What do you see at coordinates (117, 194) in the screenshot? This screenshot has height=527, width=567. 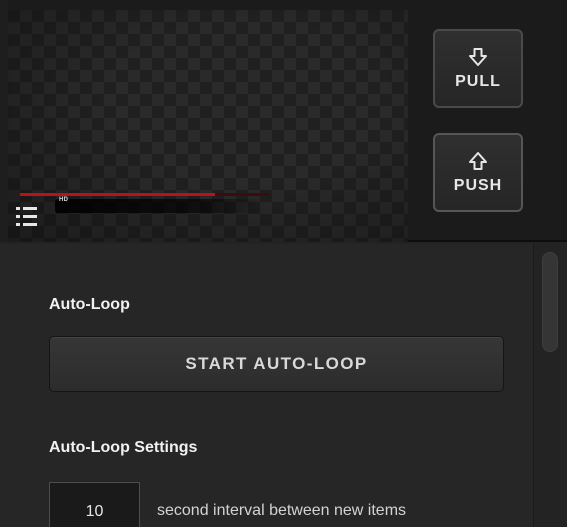 I see `playback-progress-fill` at bounding box center [117, 194].